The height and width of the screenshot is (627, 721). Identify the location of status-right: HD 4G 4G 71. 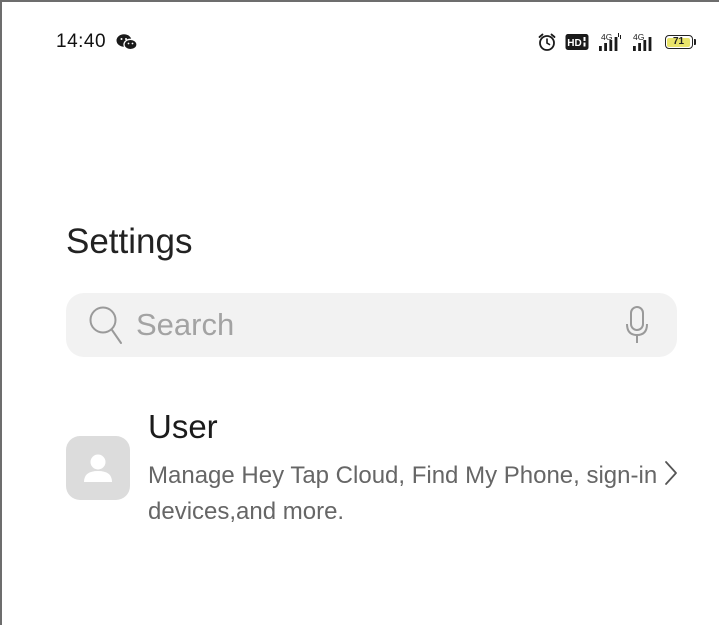
(616, 42).